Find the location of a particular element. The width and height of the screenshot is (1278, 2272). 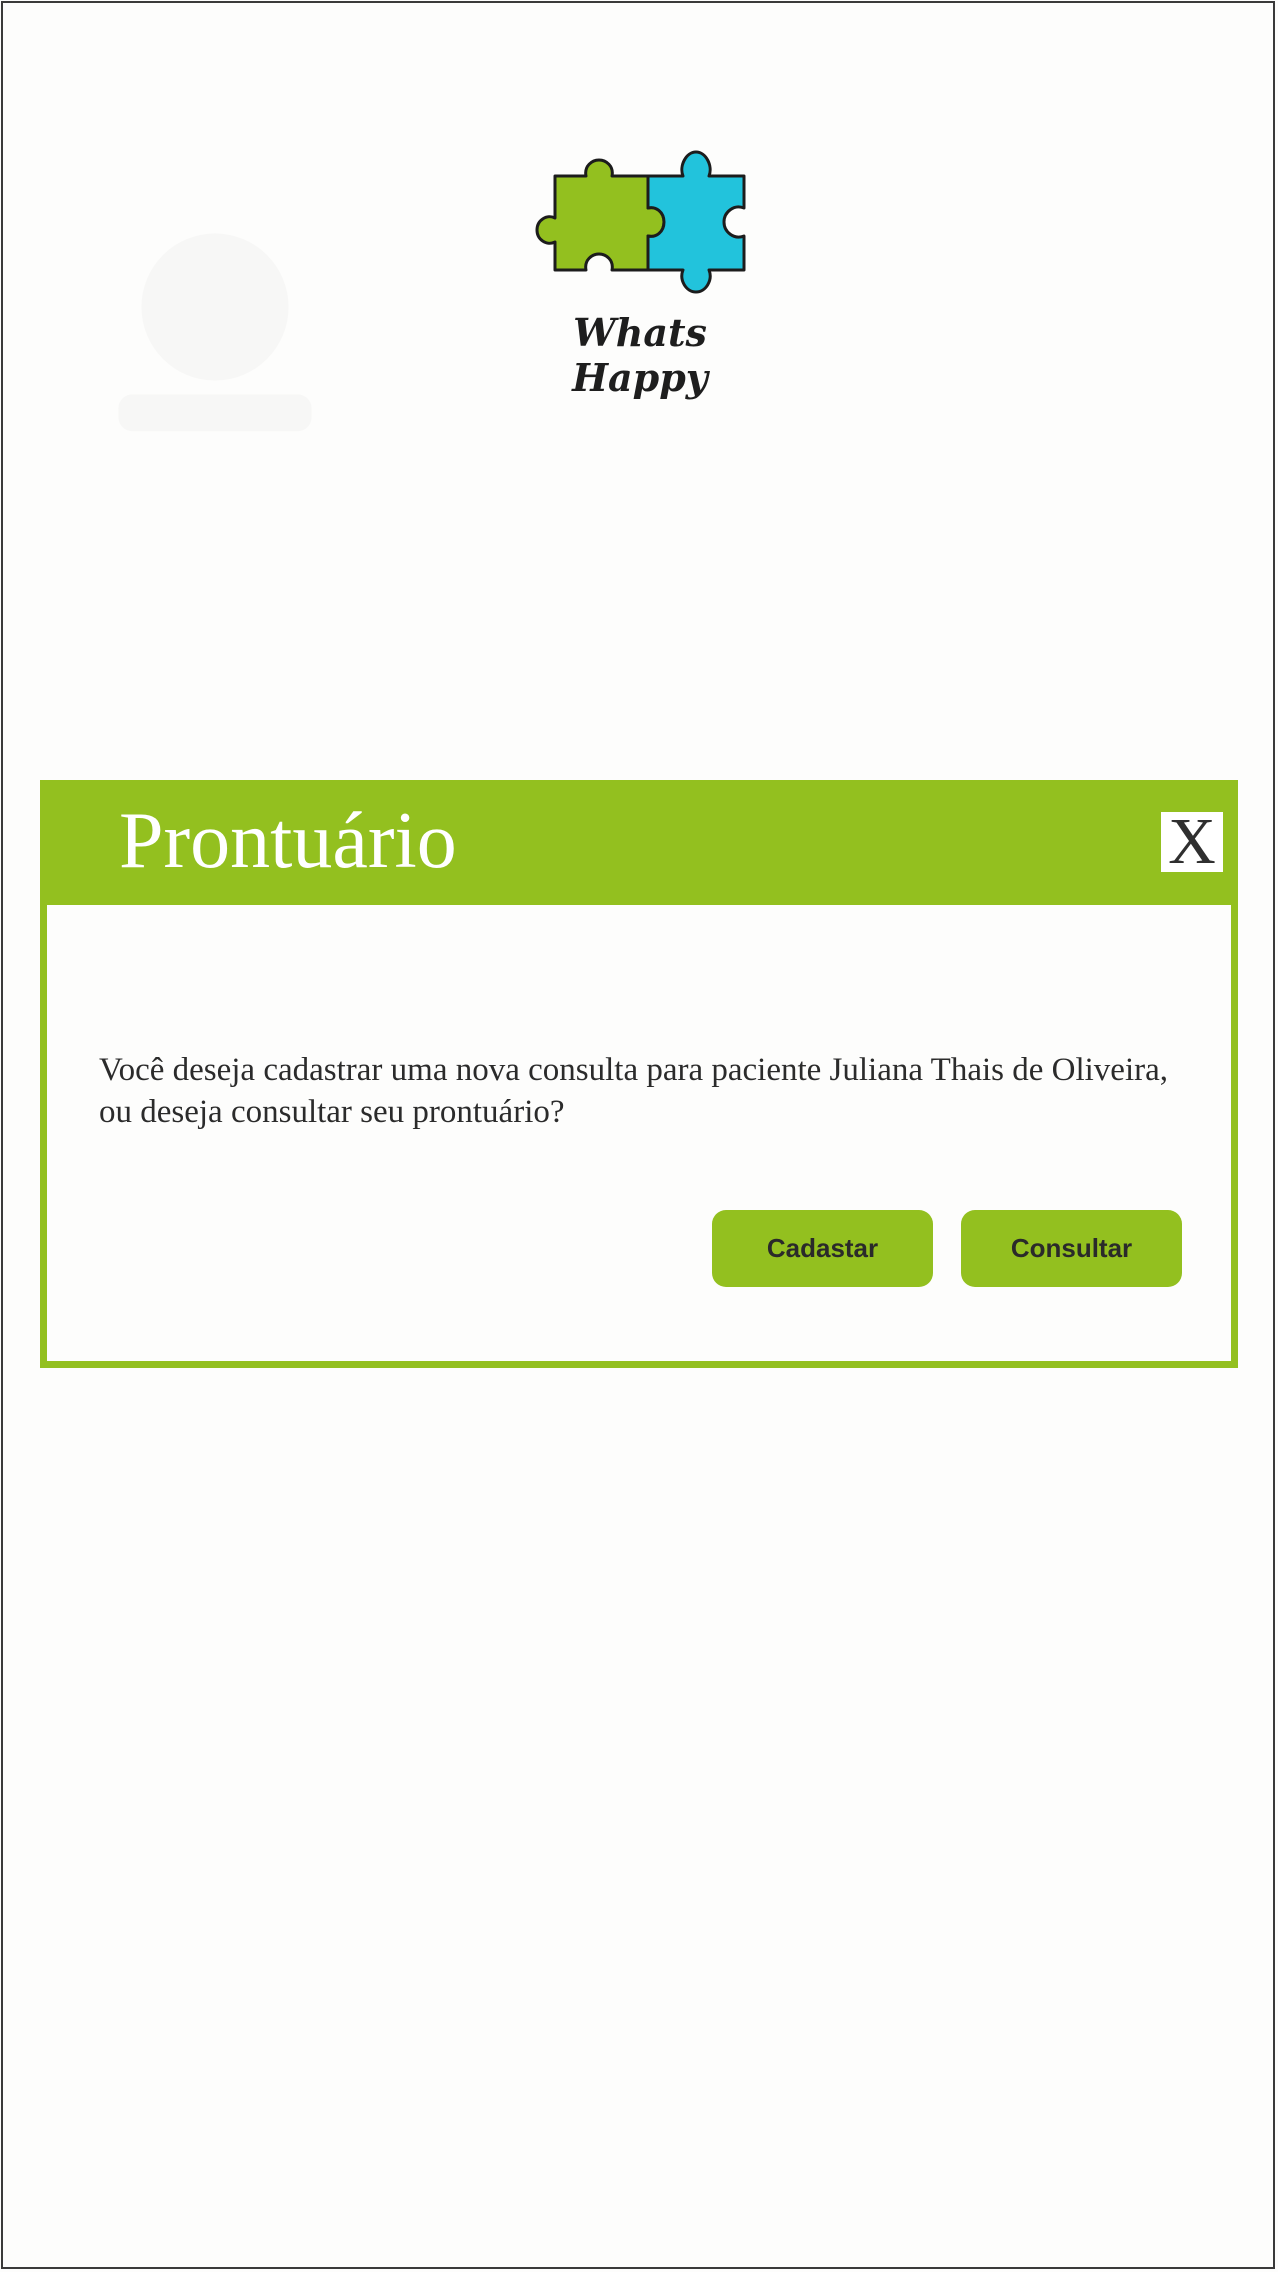

cadastrar-button: Cadastar is located at coordinates (822, 1248).